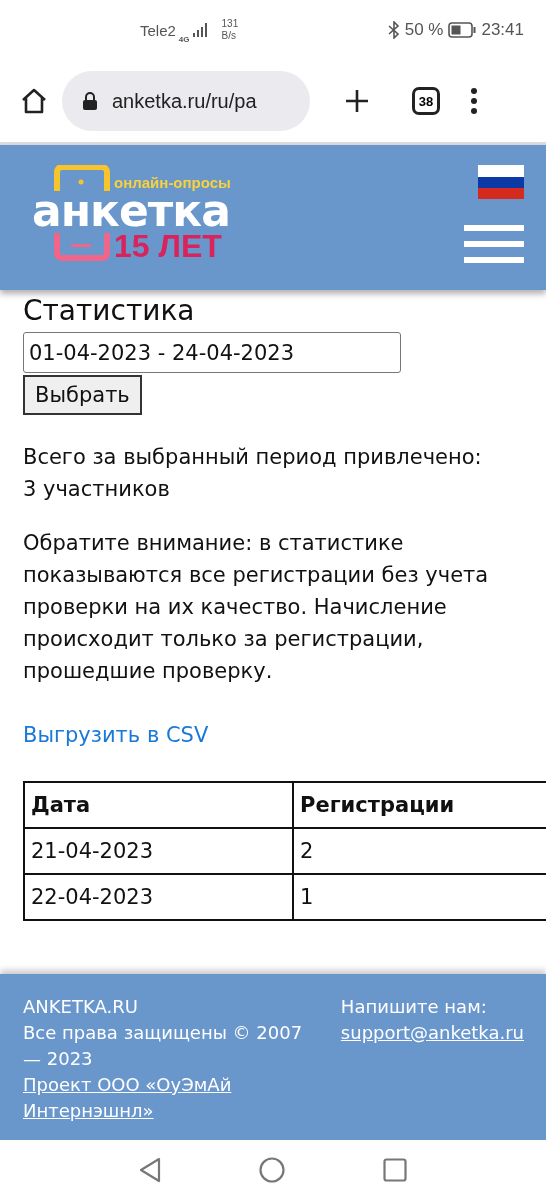  Describe the element at coordinates (168, 246) in the screenshot. I see `logo-years: 15 ЛЕТ` at that location.